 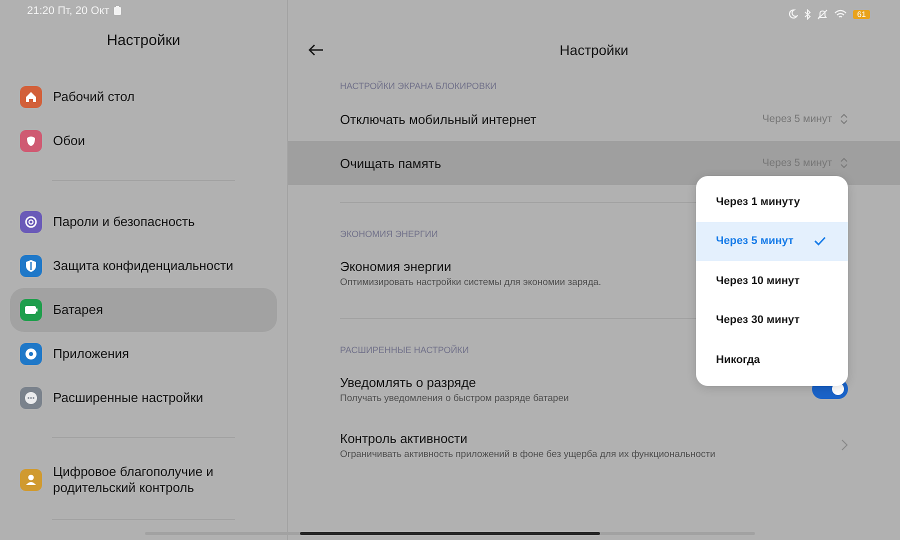 What do you see at coordinates (594, 119) in the screenshot?
I see `settings-row: Отключать мобильный интернет Через 5 минут` at bounding box center [594, 119].